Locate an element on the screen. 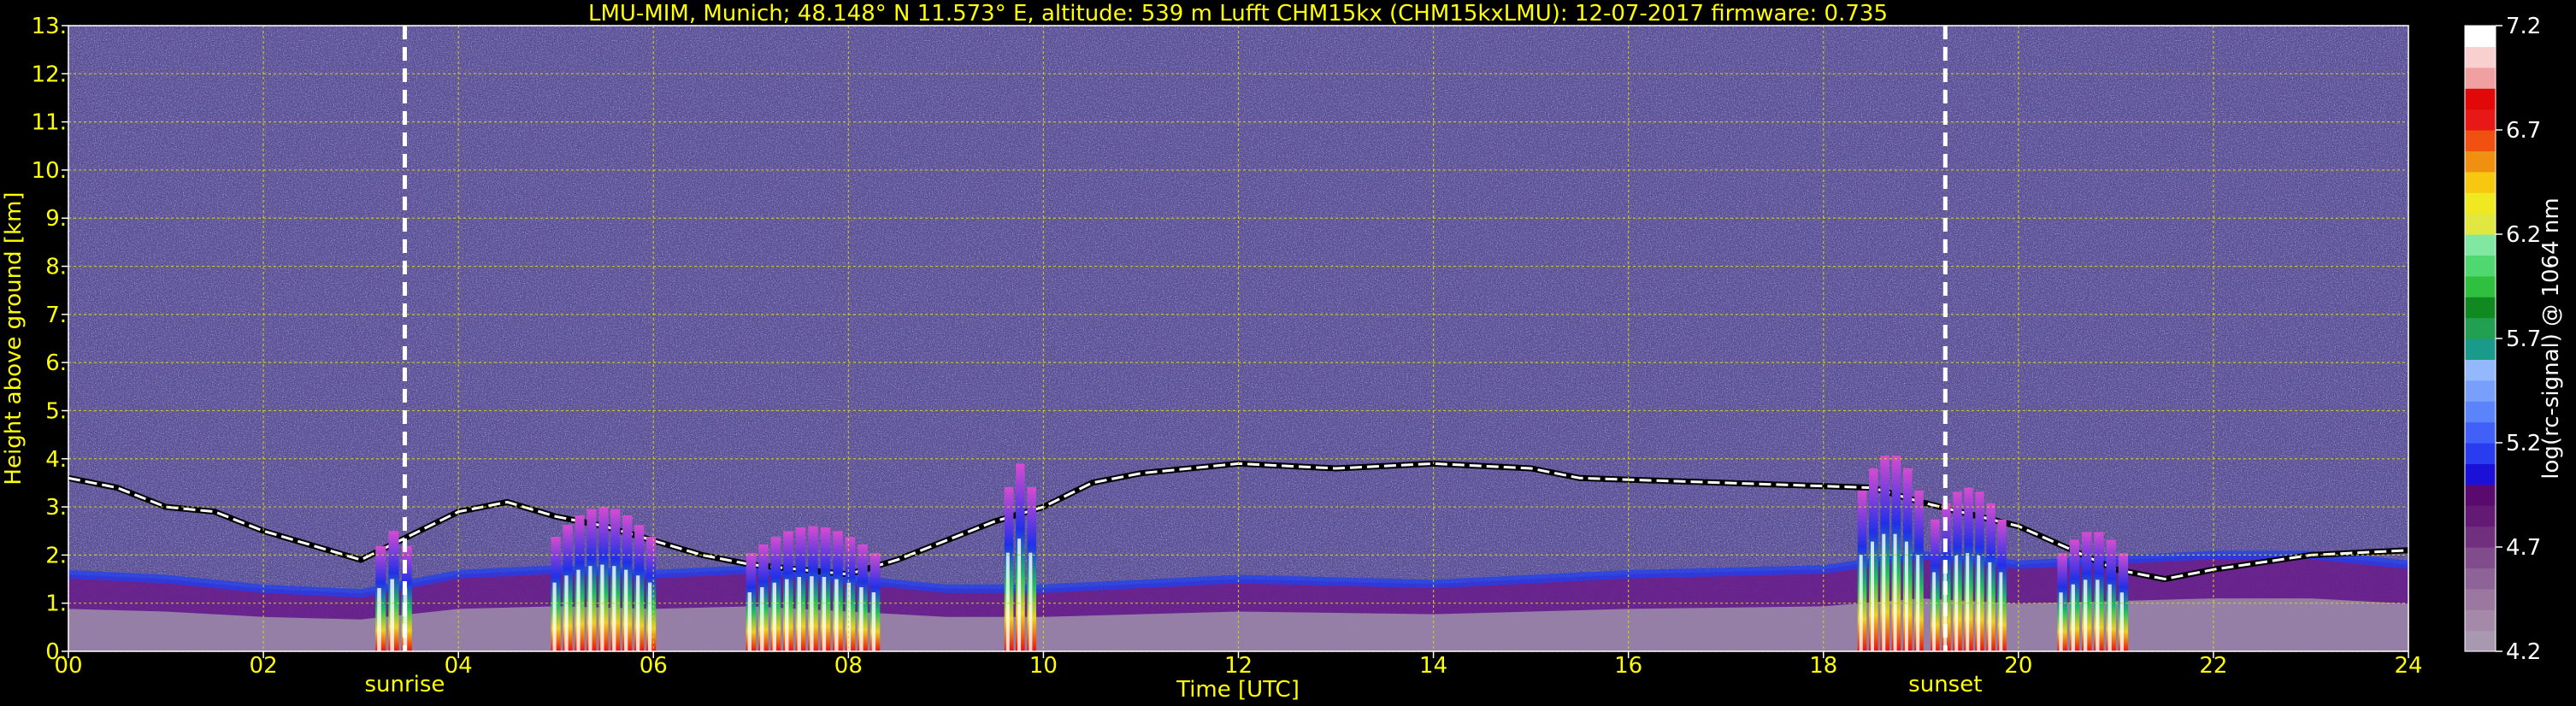 This screenshot has width=2576, height=706. y-tick-label: 10. is located at coordinates (49, 171).